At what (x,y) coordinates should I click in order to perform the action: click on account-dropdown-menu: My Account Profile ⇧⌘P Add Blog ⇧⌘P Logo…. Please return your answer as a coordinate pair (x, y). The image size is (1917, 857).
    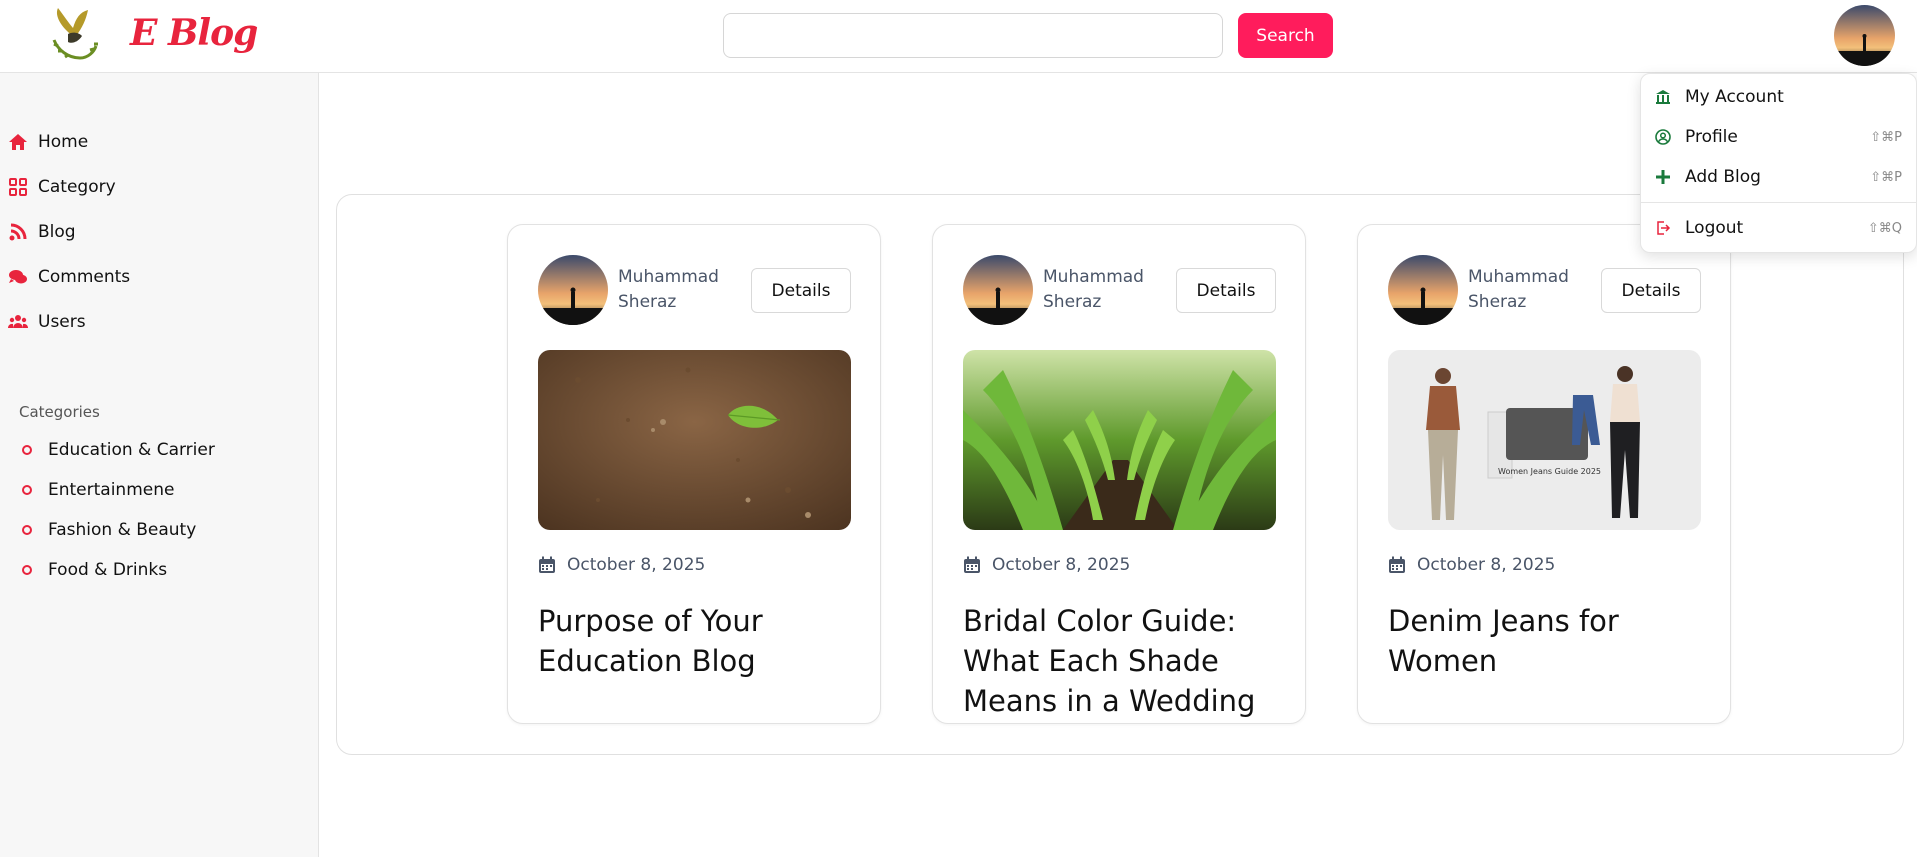
    Looking at the image, I should click on (1778, 163).